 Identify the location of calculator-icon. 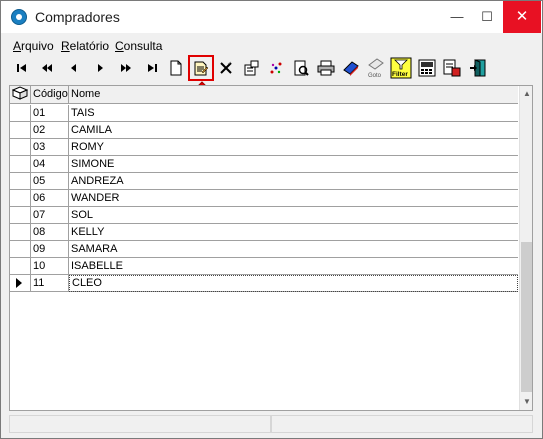
(427, 68).